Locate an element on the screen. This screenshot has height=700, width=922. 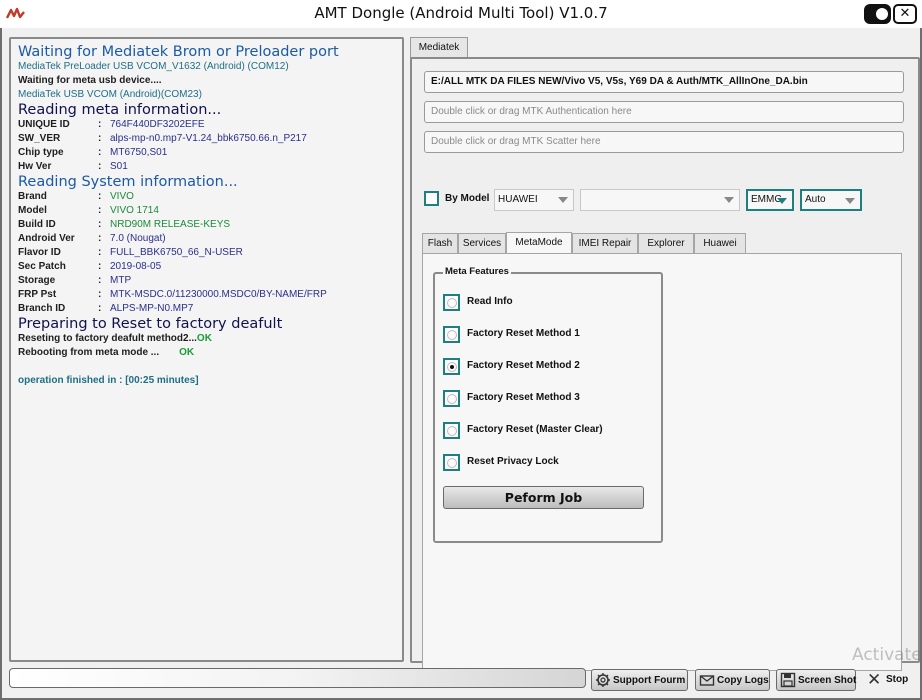
brand-value: HUAWEI is located at coordinates (518, 199).